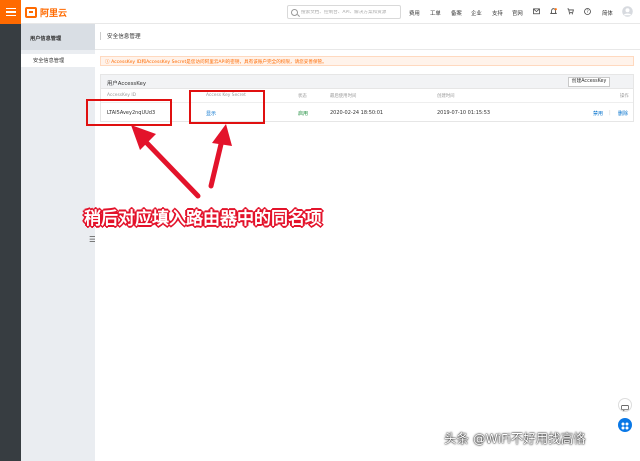 The image size is (640, 461). Describe the element at coordinates (10, 12) in the screenshot. I see `hamburger-menu-icon` at that location.